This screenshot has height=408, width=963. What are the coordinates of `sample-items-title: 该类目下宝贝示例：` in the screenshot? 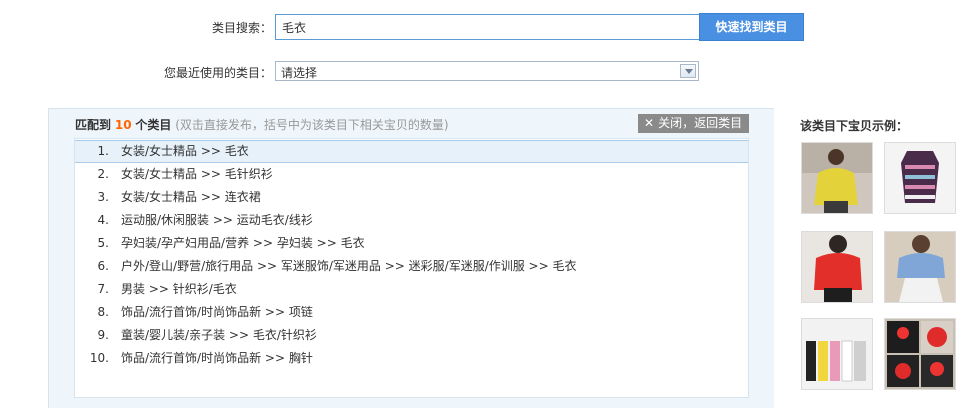 It's located at (854, 126).